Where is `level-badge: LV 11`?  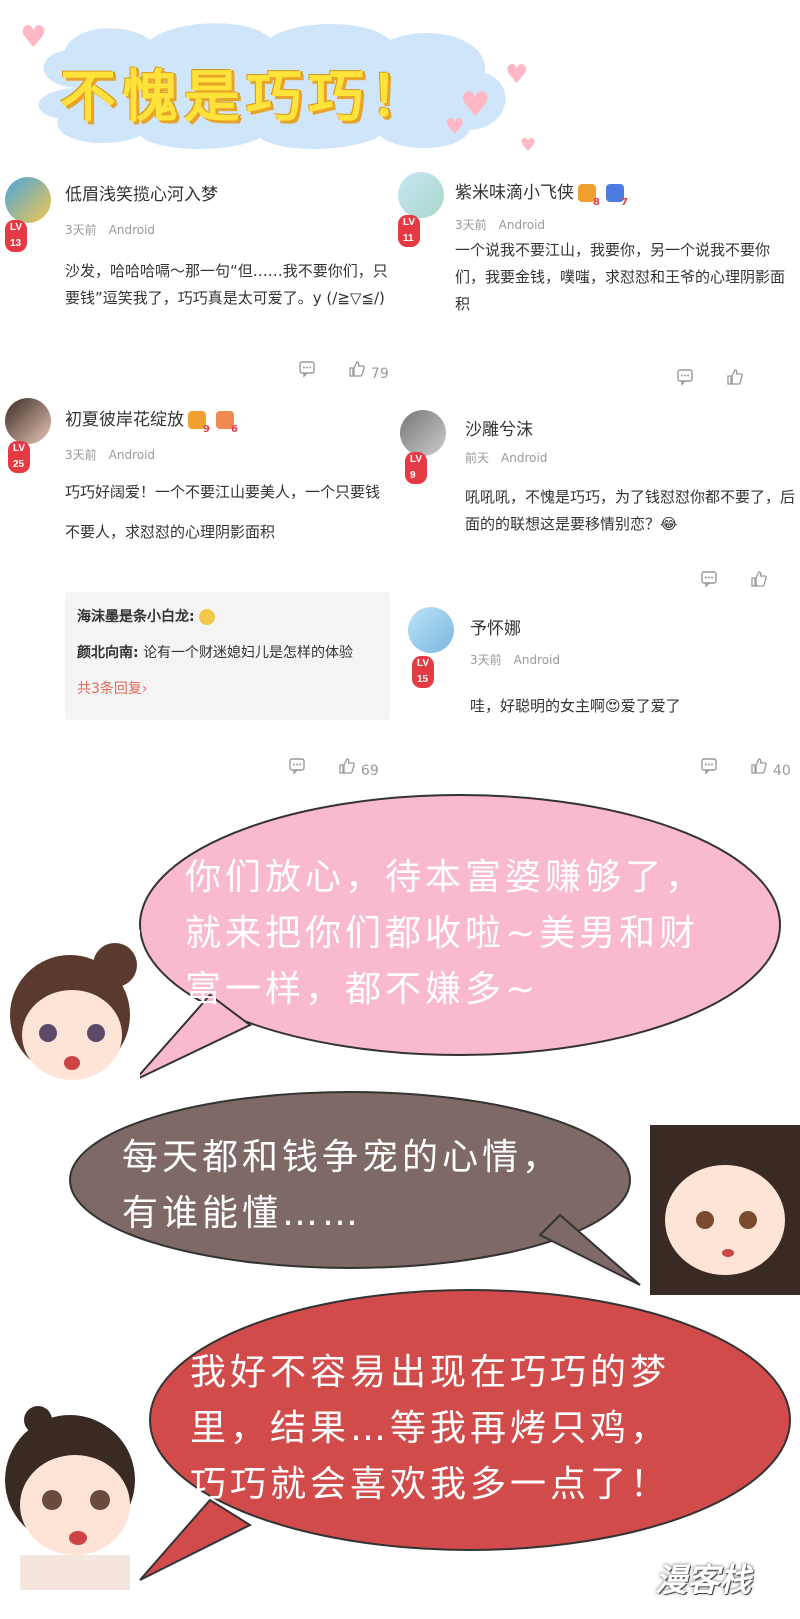 level-badge: LV 11 is located at coordinates (409, 231).